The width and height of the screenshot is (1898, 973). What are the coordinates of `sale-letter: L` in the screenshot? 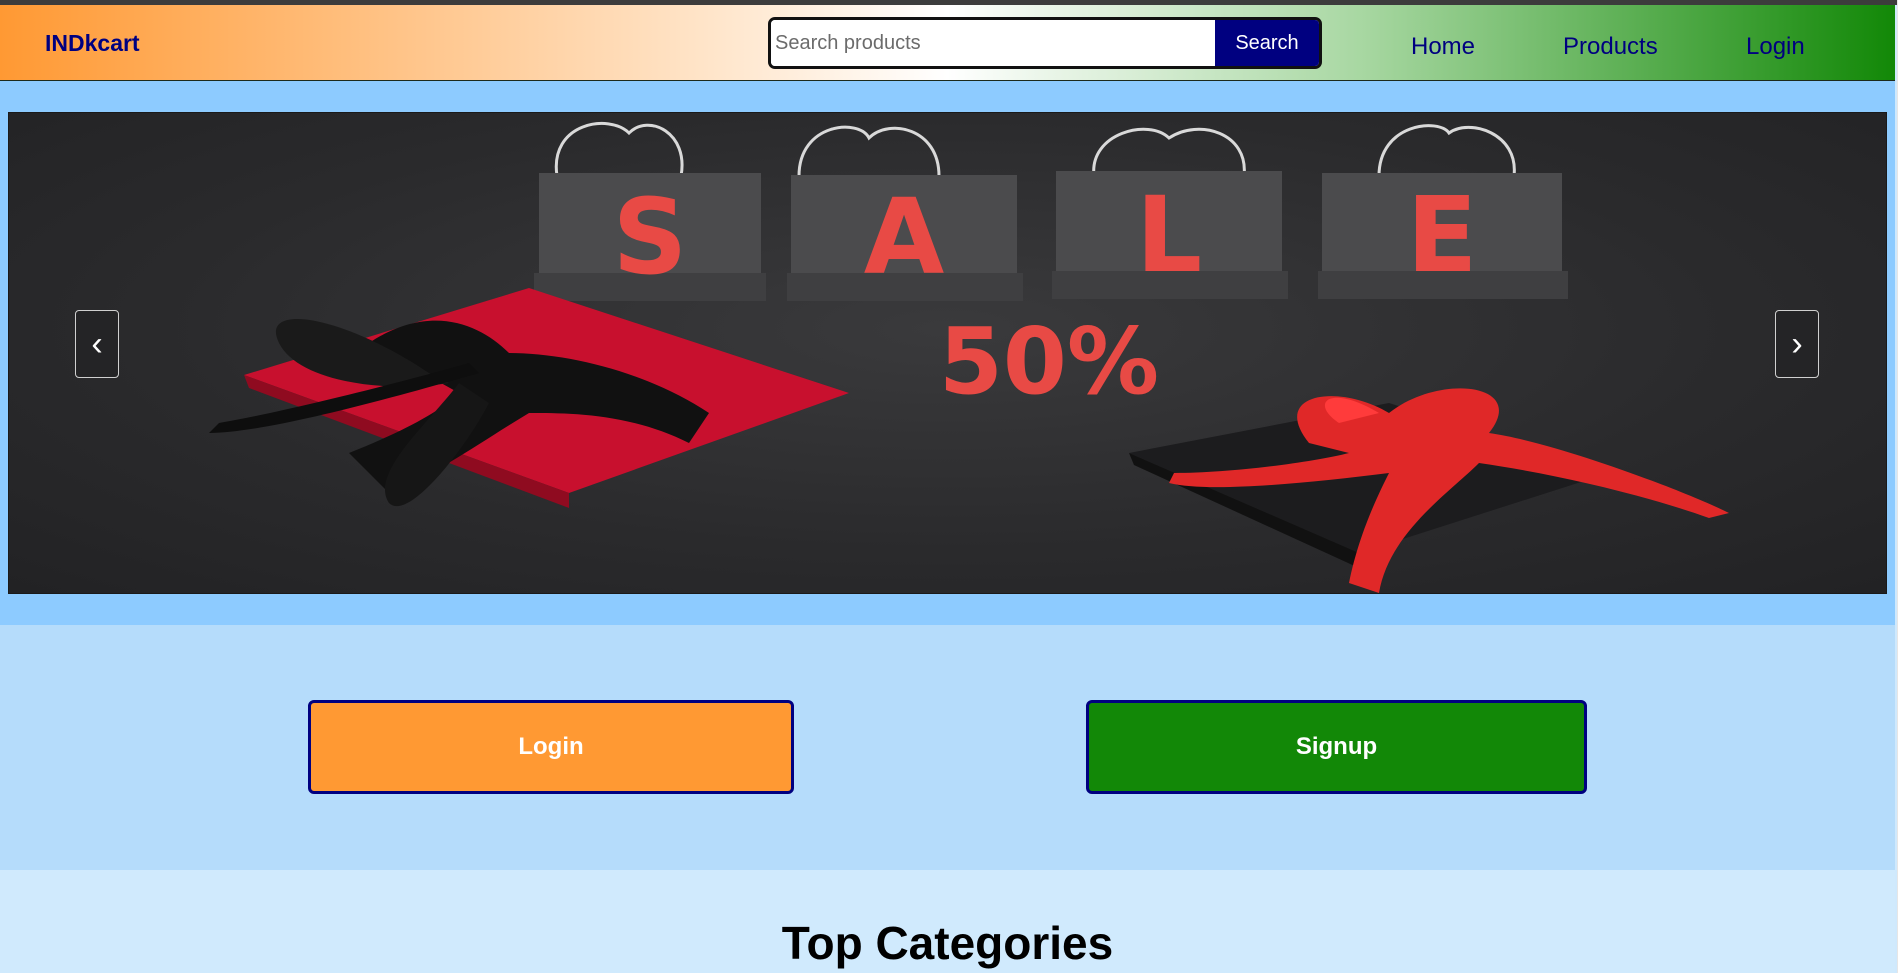 It's located at (1169, 235).